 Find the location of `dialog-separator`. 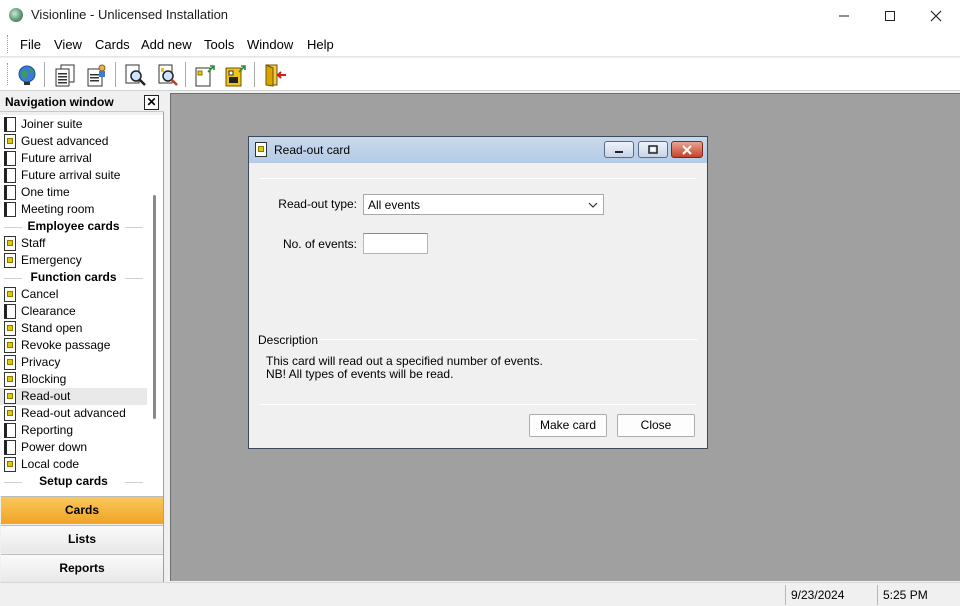

dialog-separator is located at coordinates (477, 178).